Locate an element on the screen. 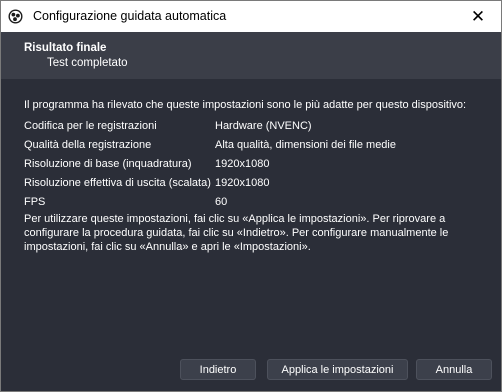 This screenshot has height=392, width=502. setting-label: Qualità della registrazione is located at coordinates (88, 145).